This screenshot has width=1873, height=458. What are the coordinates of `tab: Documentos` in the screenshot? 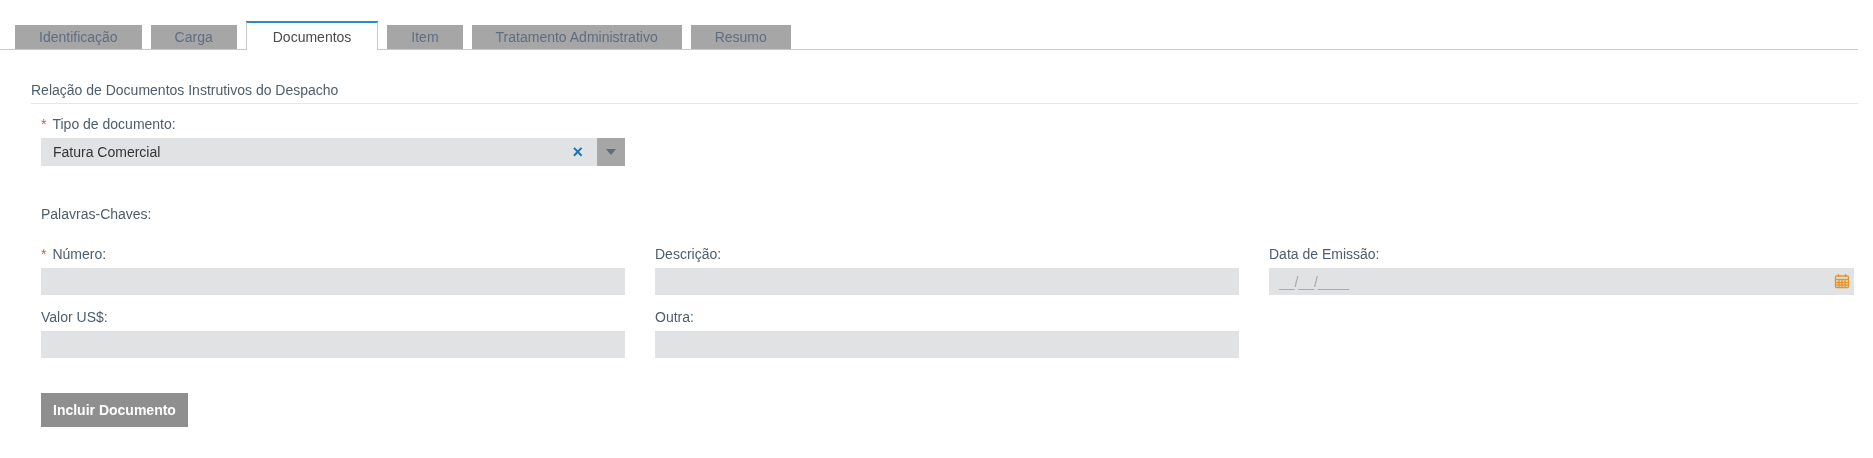 It's located at (312, 35).